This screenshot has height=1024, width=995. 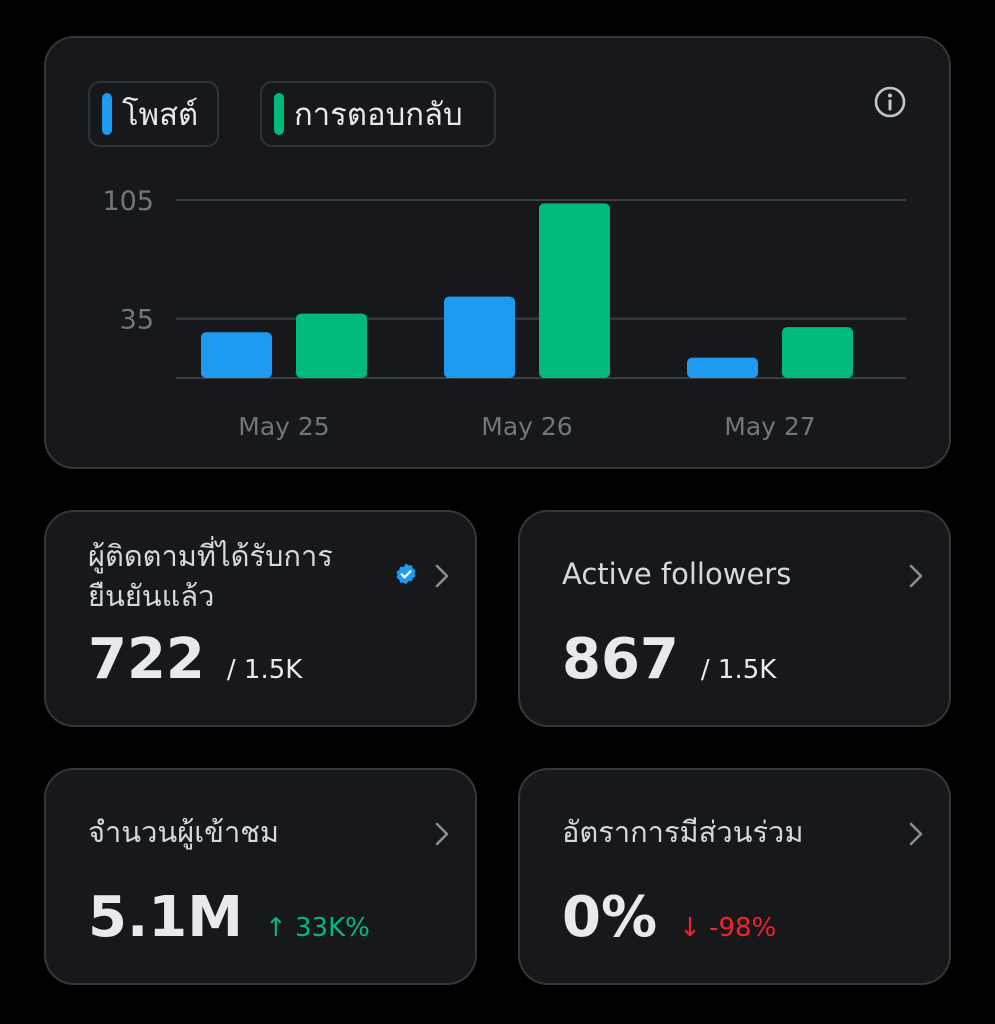 I want to click on engagement-rate-label: อัตราการมีส่วนร่วม, so click(x=683, y=832).